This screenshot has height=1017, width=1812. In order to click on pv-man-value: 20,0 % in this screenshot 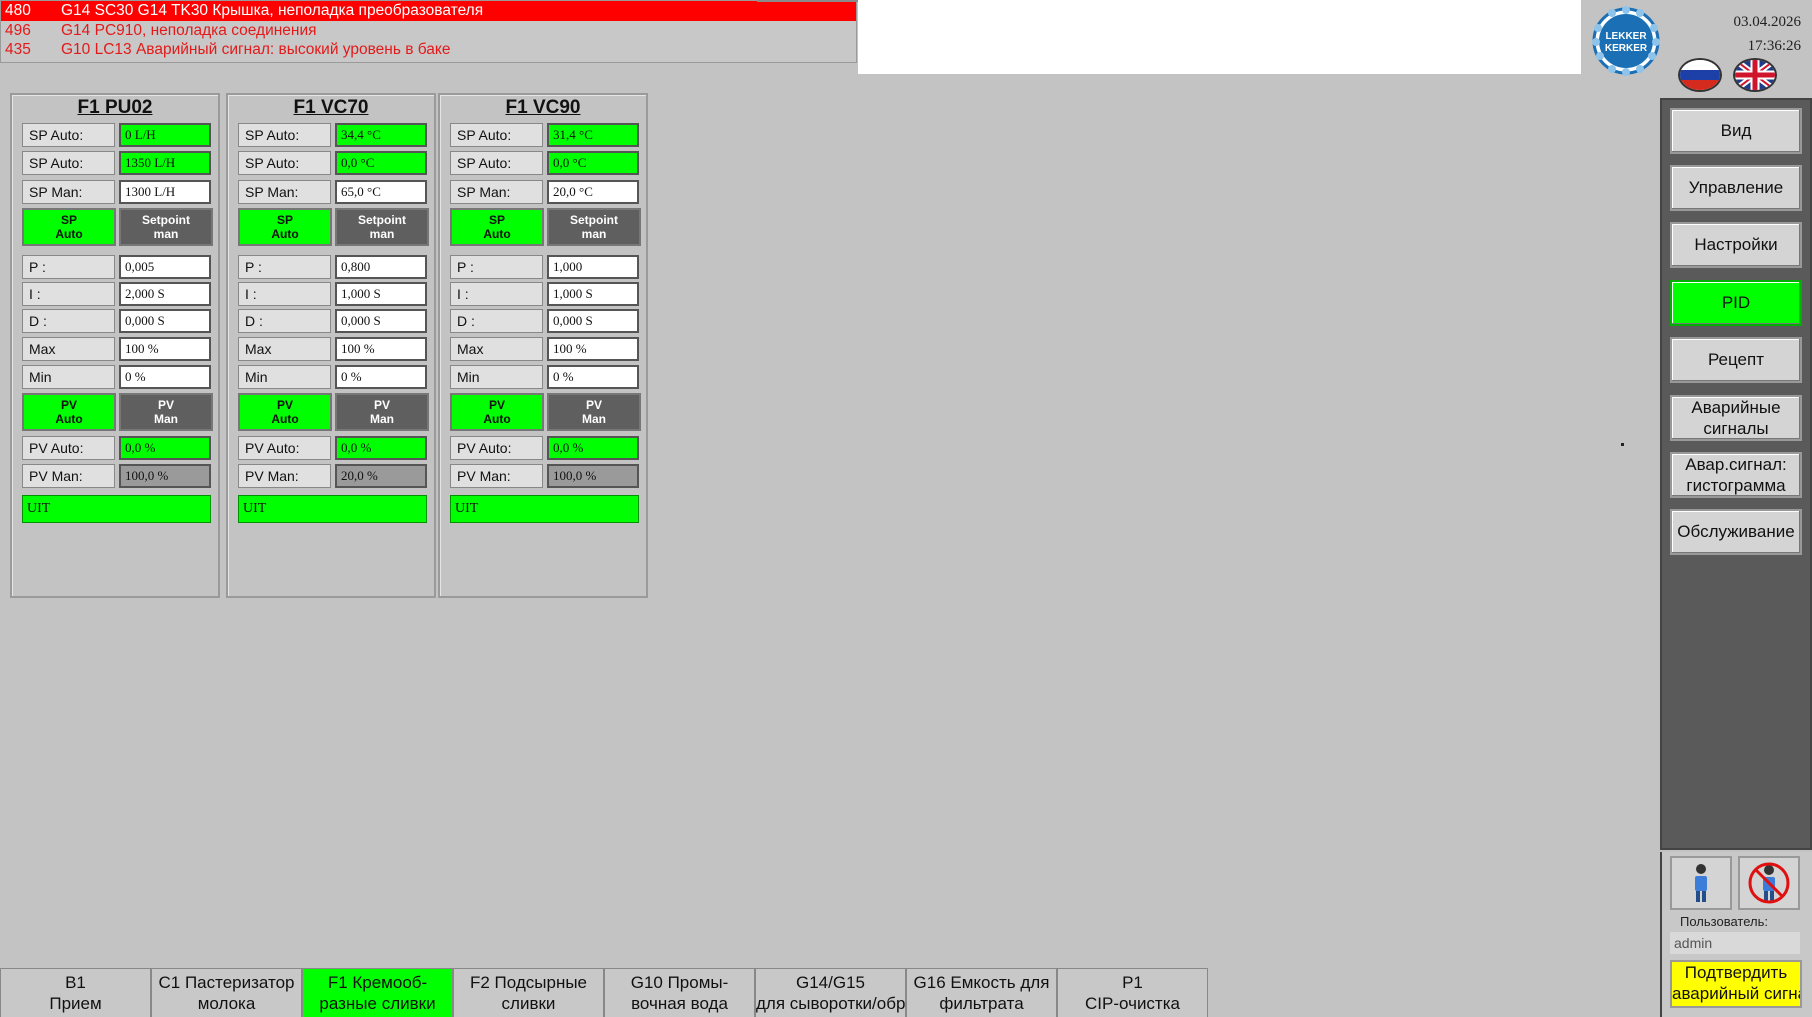, I will do `click(381, 476)`.